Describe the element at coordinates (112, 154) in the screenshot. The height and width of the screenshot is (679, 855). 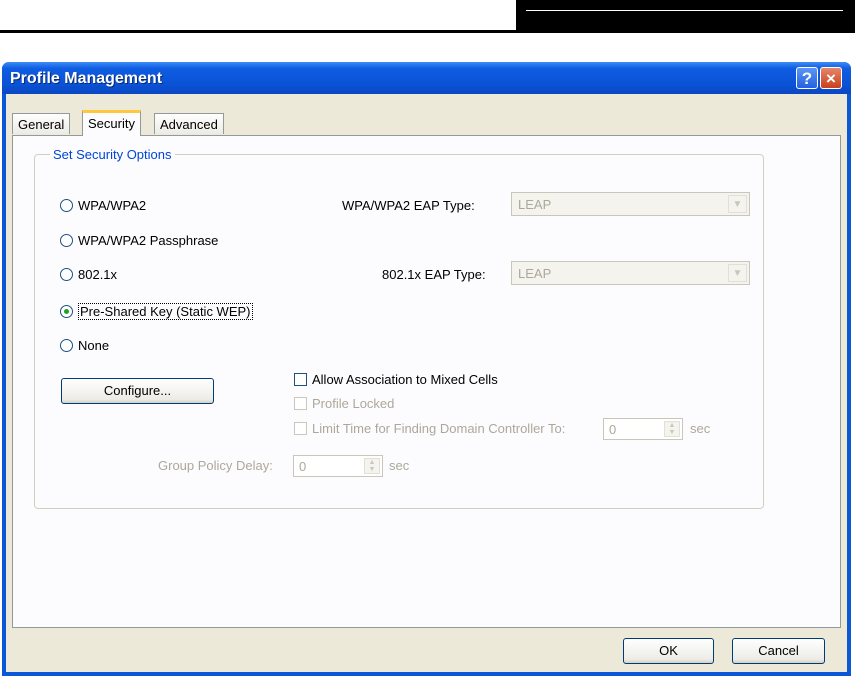
I see `group-legend: Set Security Options` at that location.